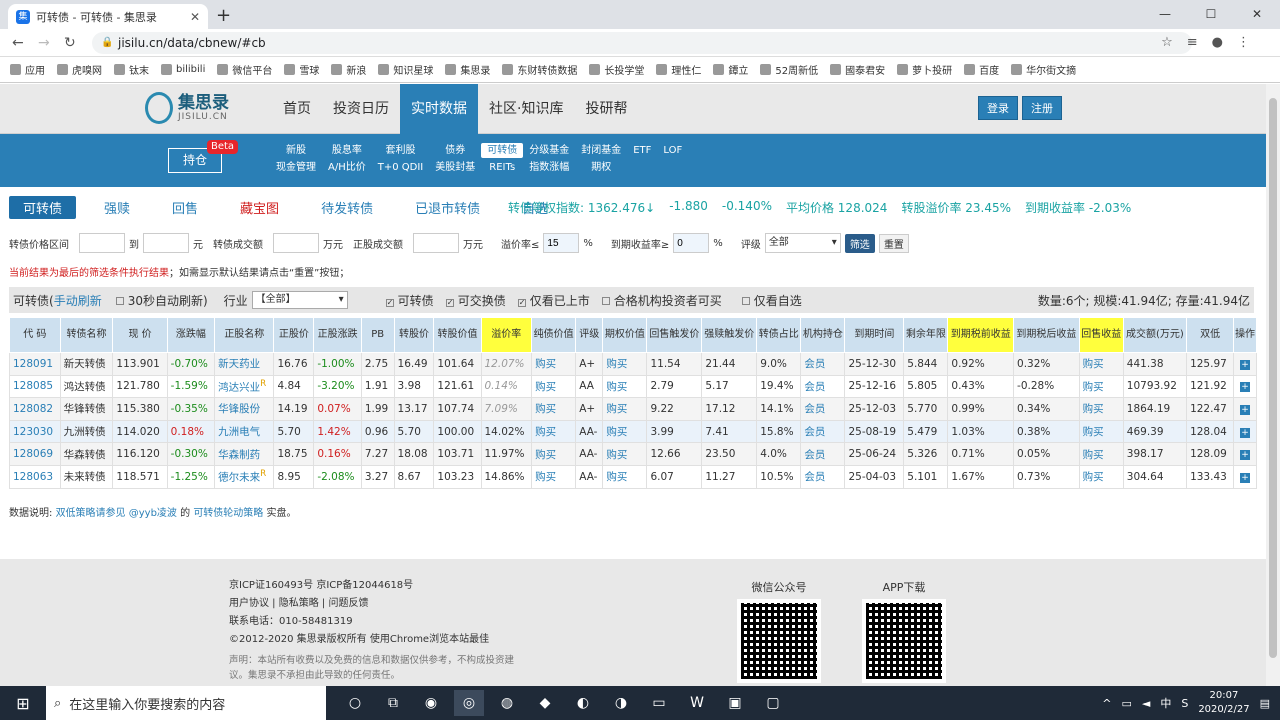 The image size is (1280, 720). I want to click on back-icon: ←, so click(18, 43).